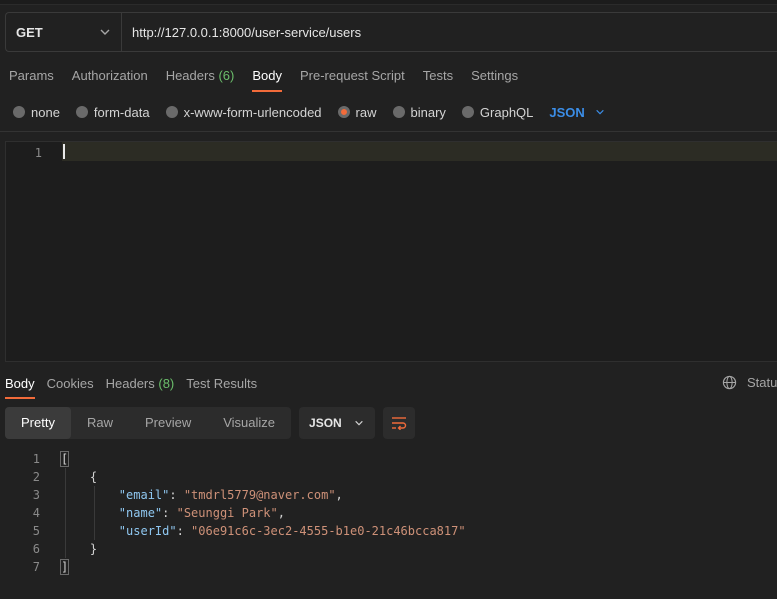 The width and height of the screenshot is (777, 599). Describe the element at coordinates (93, 549) in the screenshot. I see `json-brace: }` at that location.